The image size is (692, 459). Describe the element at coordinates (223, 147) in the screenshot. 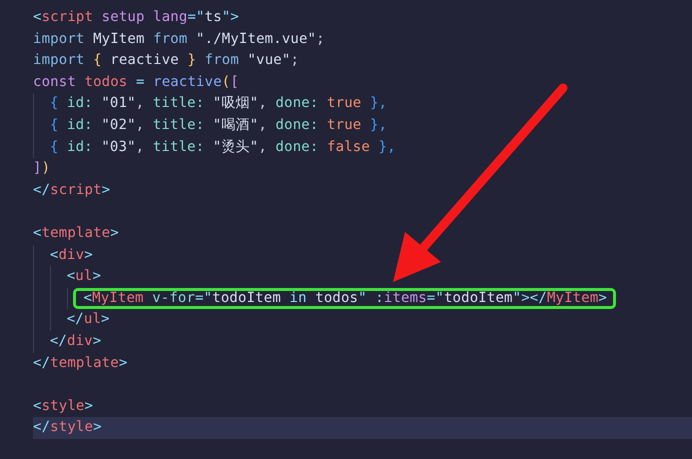

I see `code-line: { id: "03", title: "烫头", done: false },` at that location.